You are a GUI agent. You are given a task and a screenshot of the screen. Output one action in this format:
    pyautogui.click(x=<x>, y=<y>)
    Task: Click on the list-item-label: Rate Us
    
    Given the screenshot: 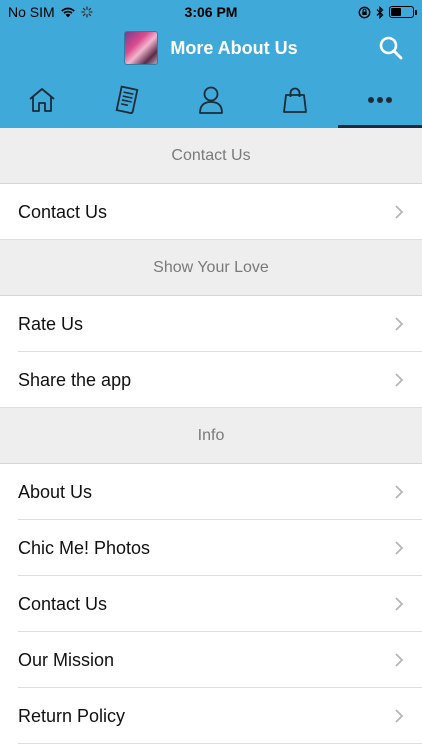 What is the action you would take?
    pyautogui.click(x=51, y=323)
    